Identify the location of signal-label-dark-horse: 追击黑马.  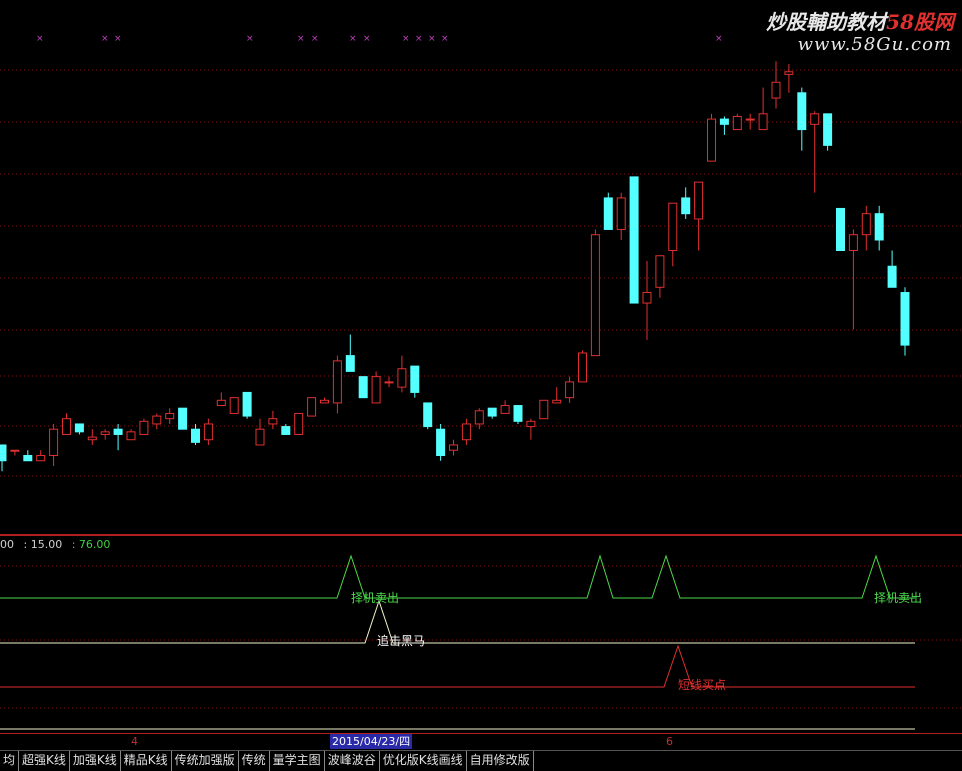
(401, 640).